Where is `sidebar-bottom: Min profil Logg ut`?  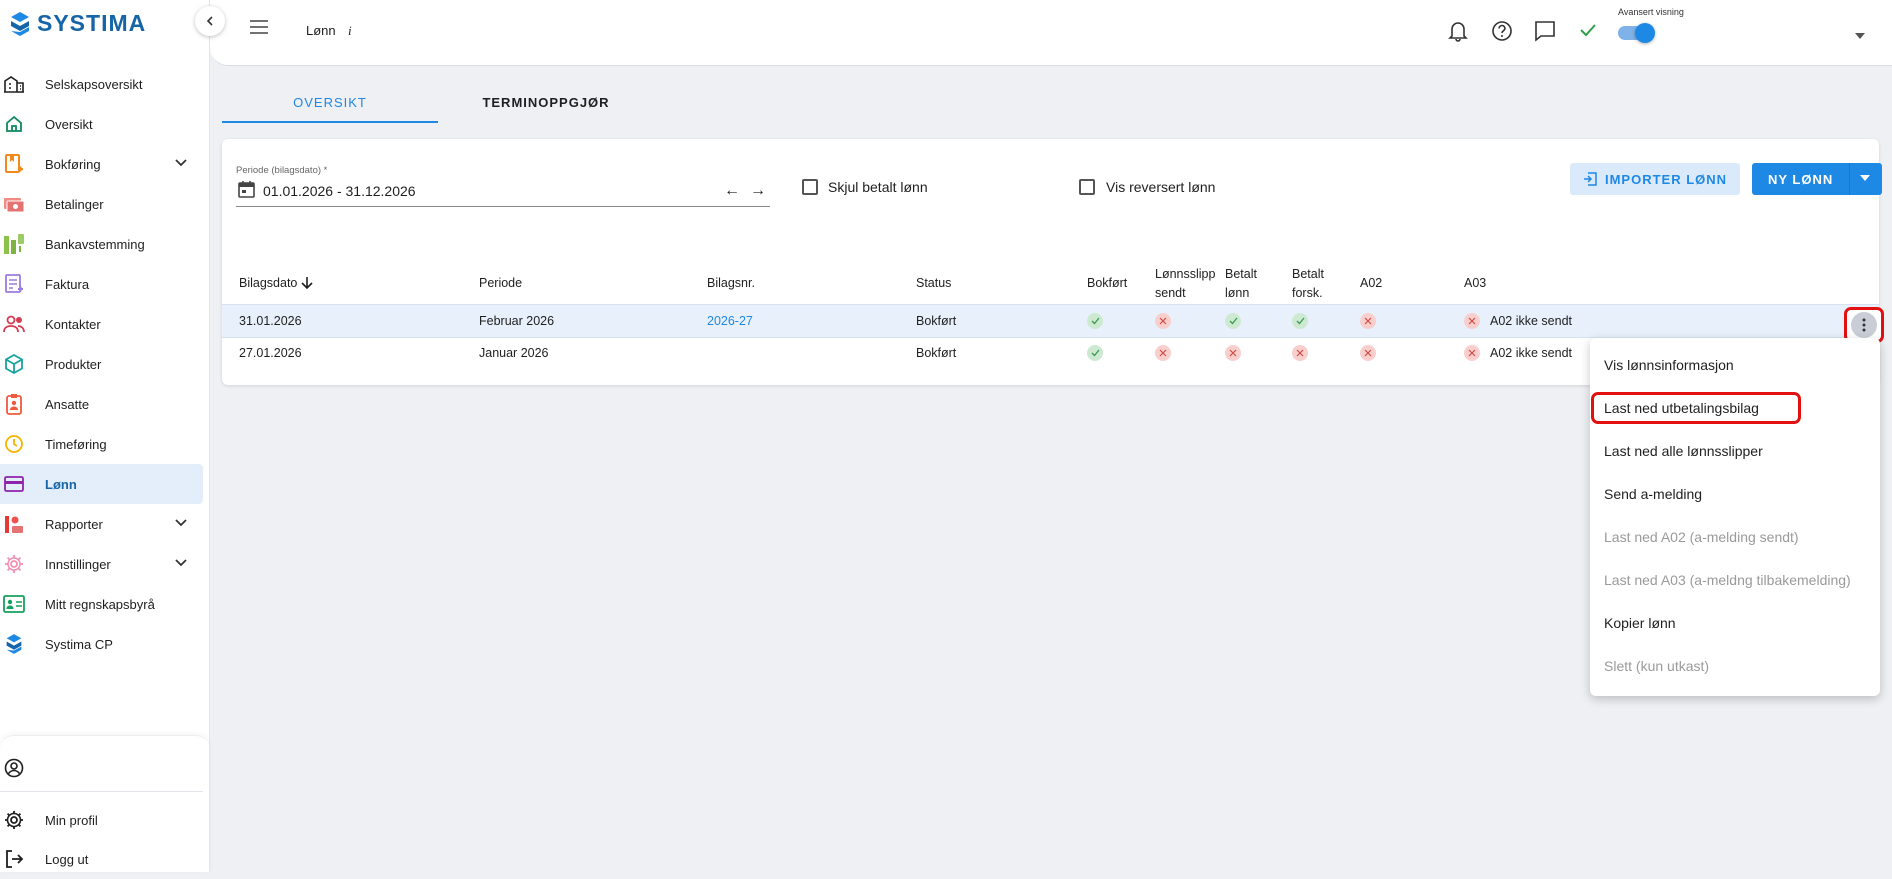 sidebar-bottom: Min profil Logg ut is located at coordinates (105, 803).